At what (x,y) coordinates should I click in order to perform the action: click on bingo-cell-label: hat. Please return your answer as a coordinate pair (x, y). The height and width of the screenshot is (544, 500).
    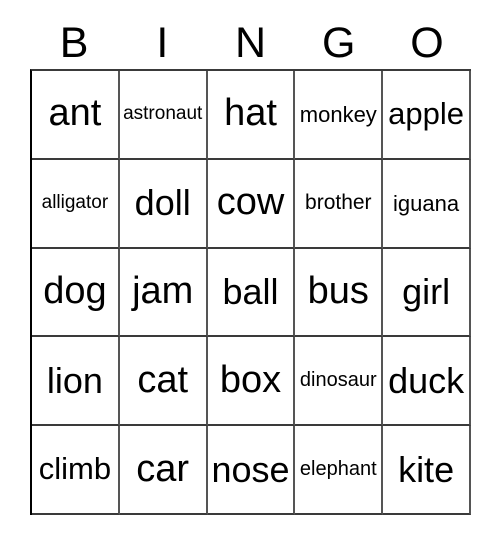
    Looking at the image, I should click on (250, 113).